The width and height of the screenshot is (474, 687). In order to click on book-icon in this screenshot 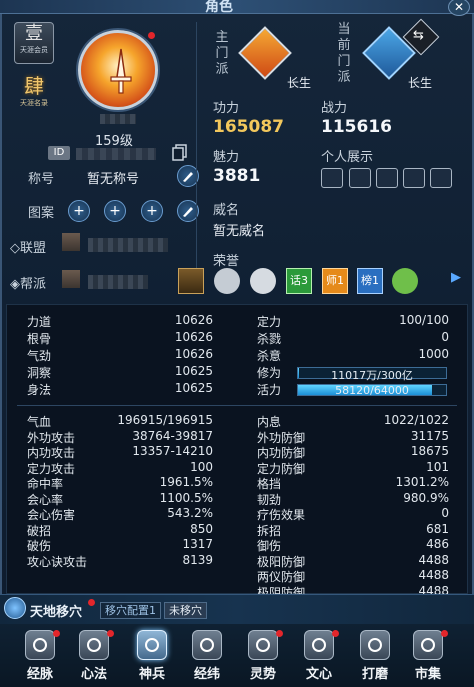, I will do `click(94, 645)`.